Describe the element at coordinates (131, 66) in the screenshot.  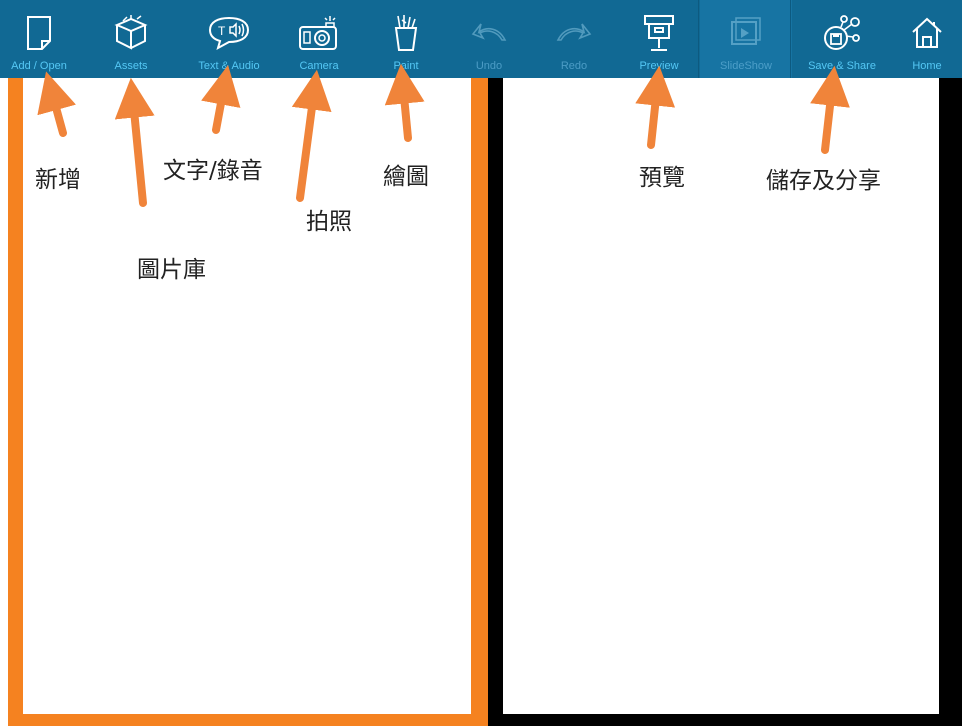
I see `assets-label: Assets` at that location.